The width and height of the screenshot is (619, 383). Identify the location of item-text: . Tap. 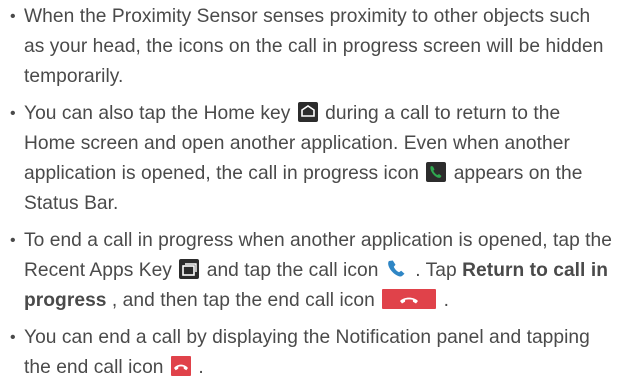
(436, 270).